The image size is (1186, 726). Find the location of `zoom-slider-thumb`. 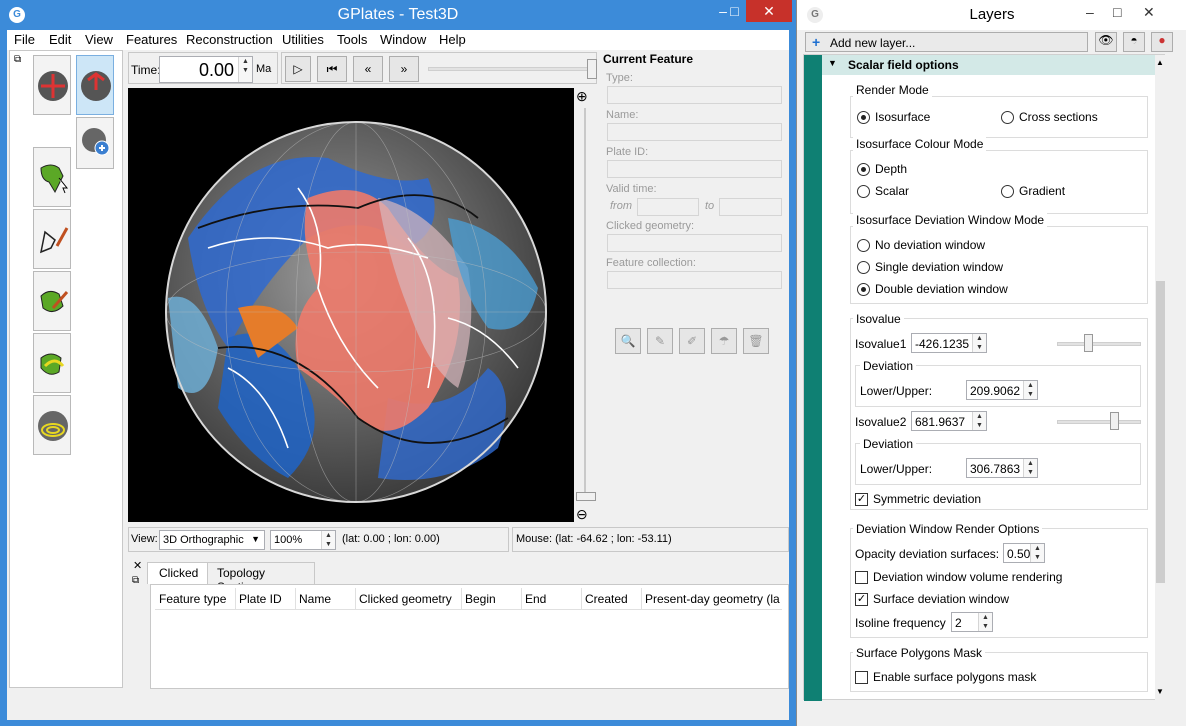

zoom-slider-thumb is located at coordinates (586, 496).